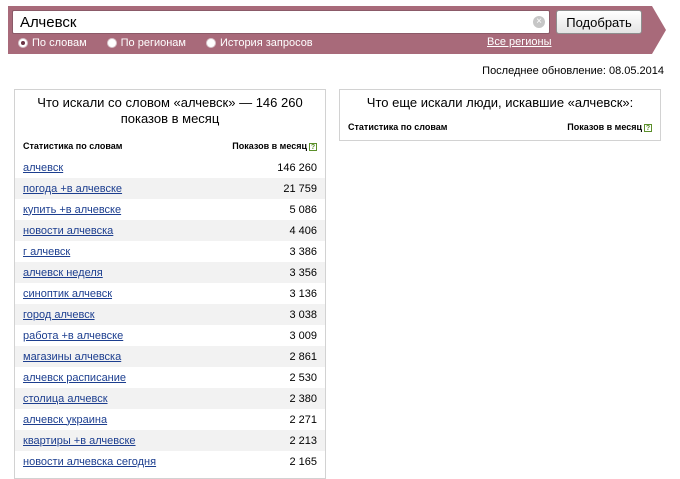  I want to click on table-row: г алчевск 3 386, so click(170, 251).